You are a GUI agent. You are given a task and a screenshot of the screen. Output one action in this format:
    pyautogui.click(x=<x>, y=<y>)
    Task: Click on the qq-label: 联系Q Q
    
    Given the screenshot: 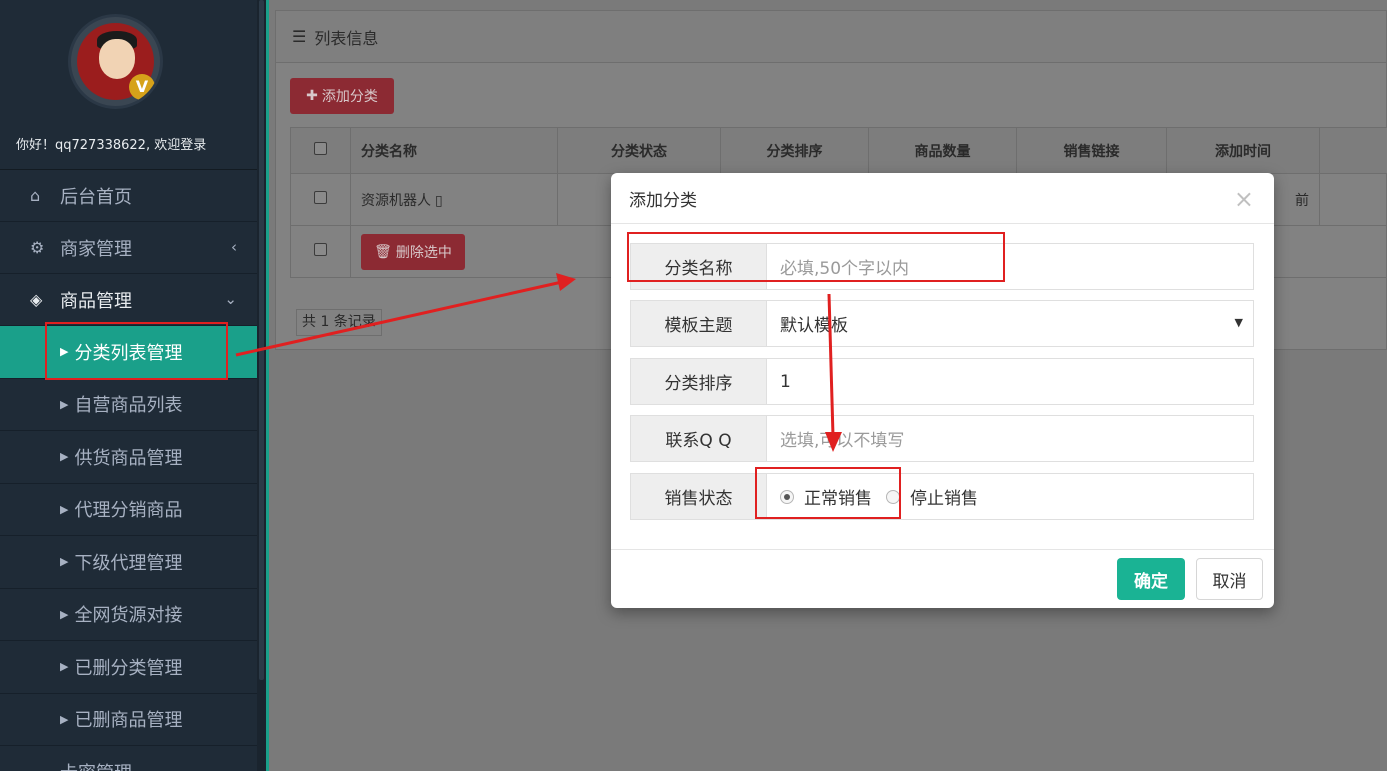 What is the action you would take?
    pyautogui.click(x=699, y=438)
    